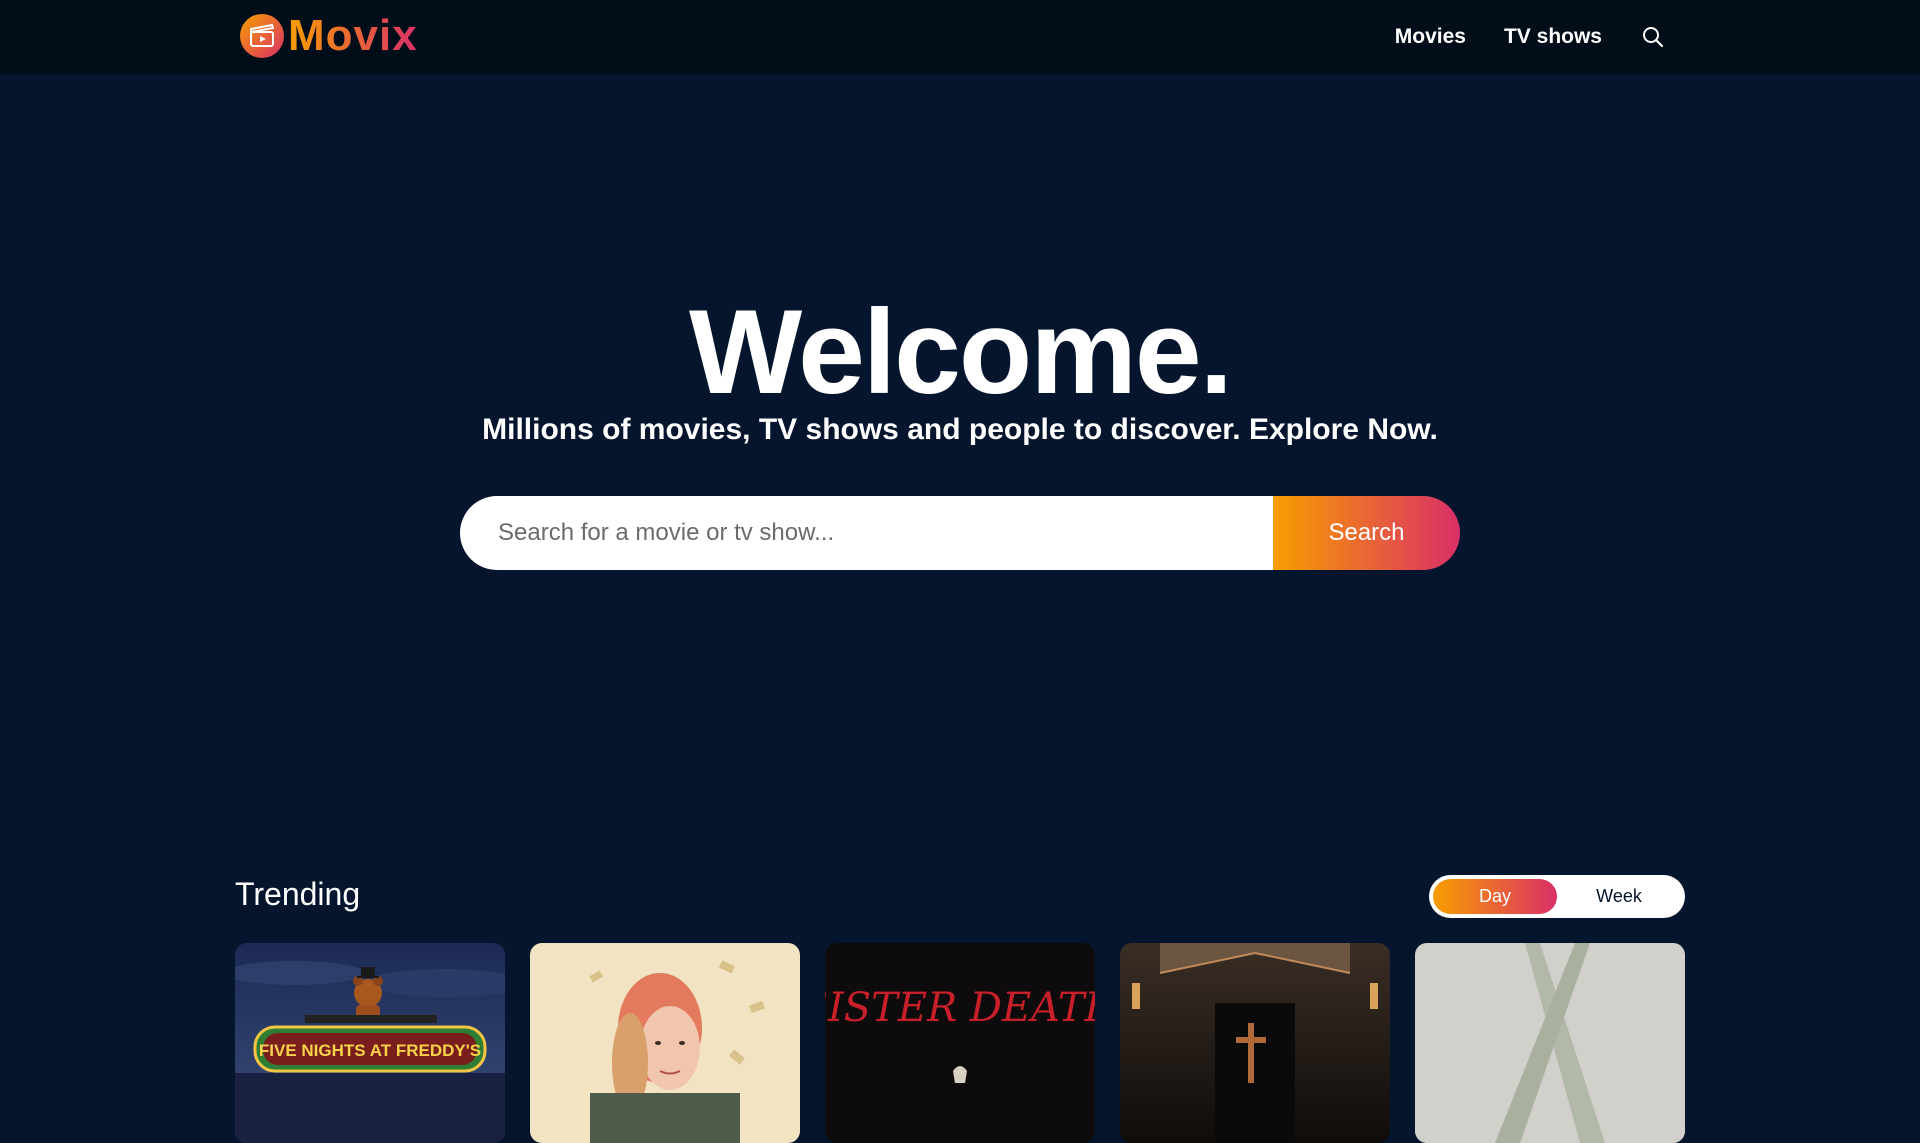 The width and height of the screenshot is (1920, 1143). I want to click on hero-search-bar: Search, so click(960, 533).